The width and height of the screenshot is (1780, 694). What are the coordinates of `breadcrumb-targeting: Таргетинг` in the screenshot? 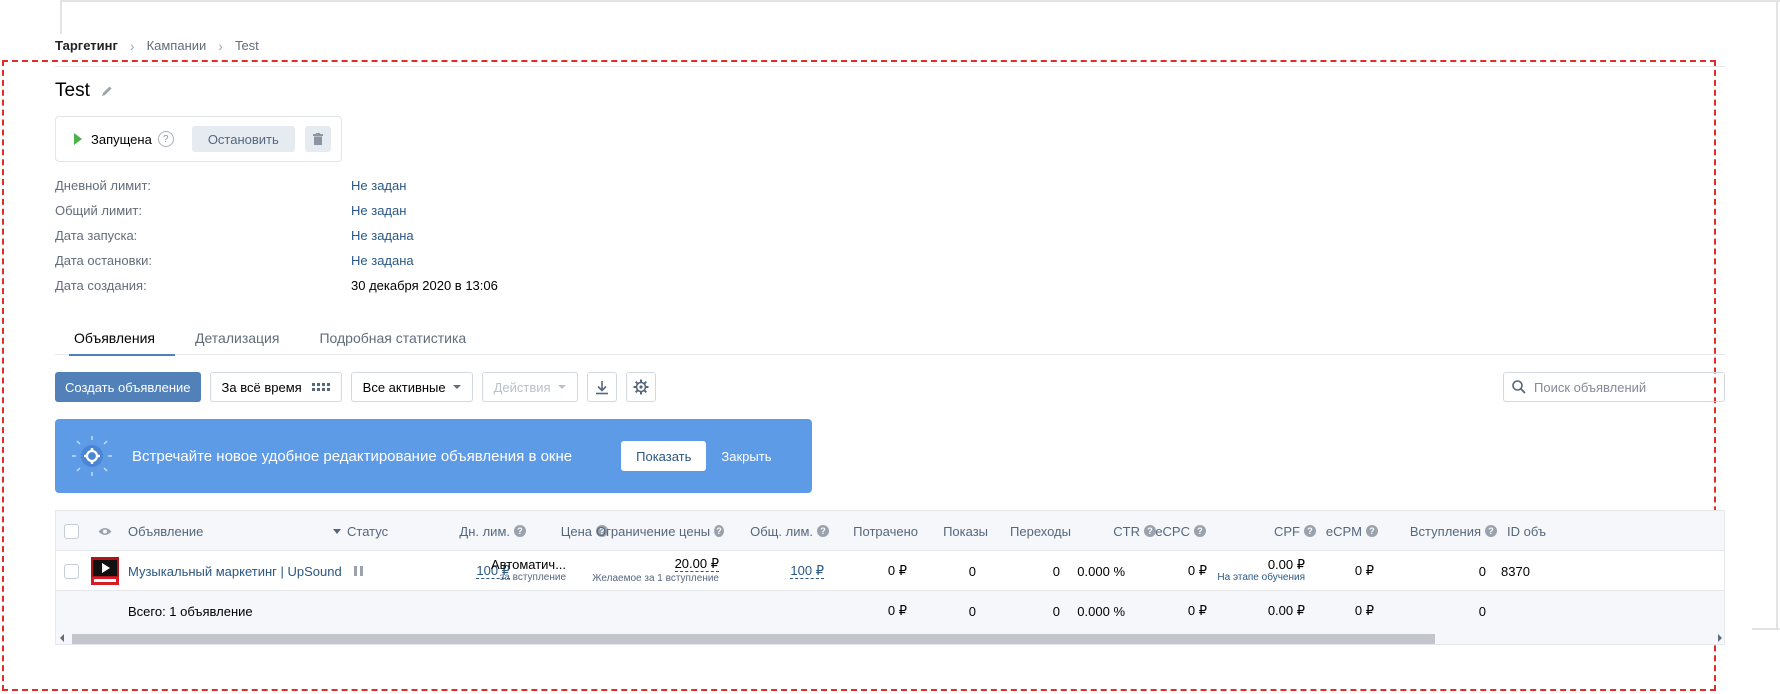 It's located at (86, 45).